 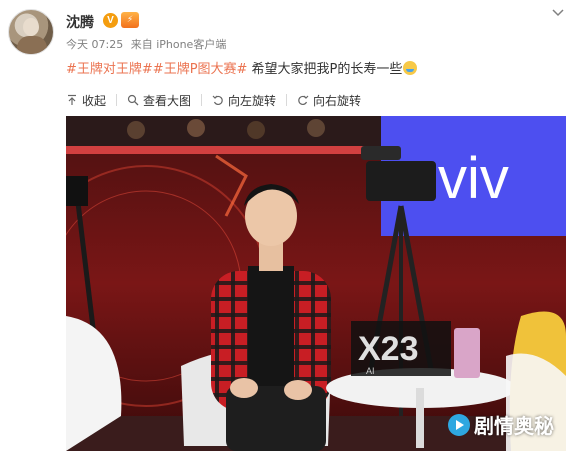 I want to click on level-badge-icon: ⚡, so click(x=130, y=20).